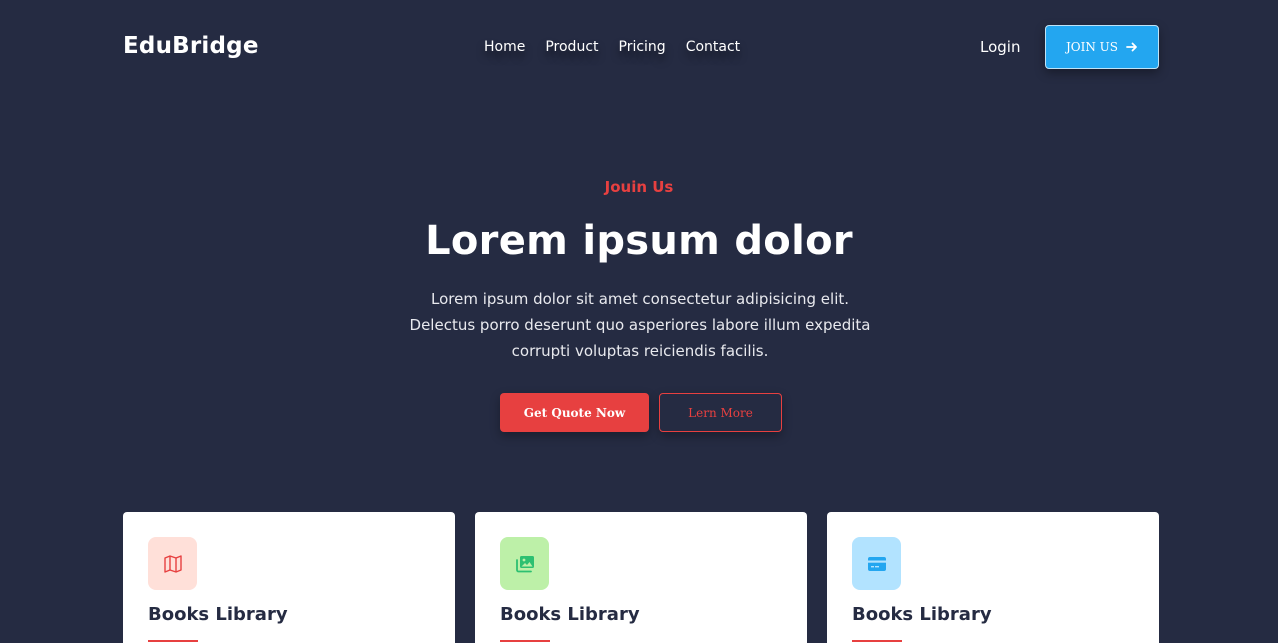 Image resolution: width=1278 pixels, height=643 pixels. Describe the element at coordinates (1131, 47) in the screenshot. I see `arrow-right-icon` at that location.